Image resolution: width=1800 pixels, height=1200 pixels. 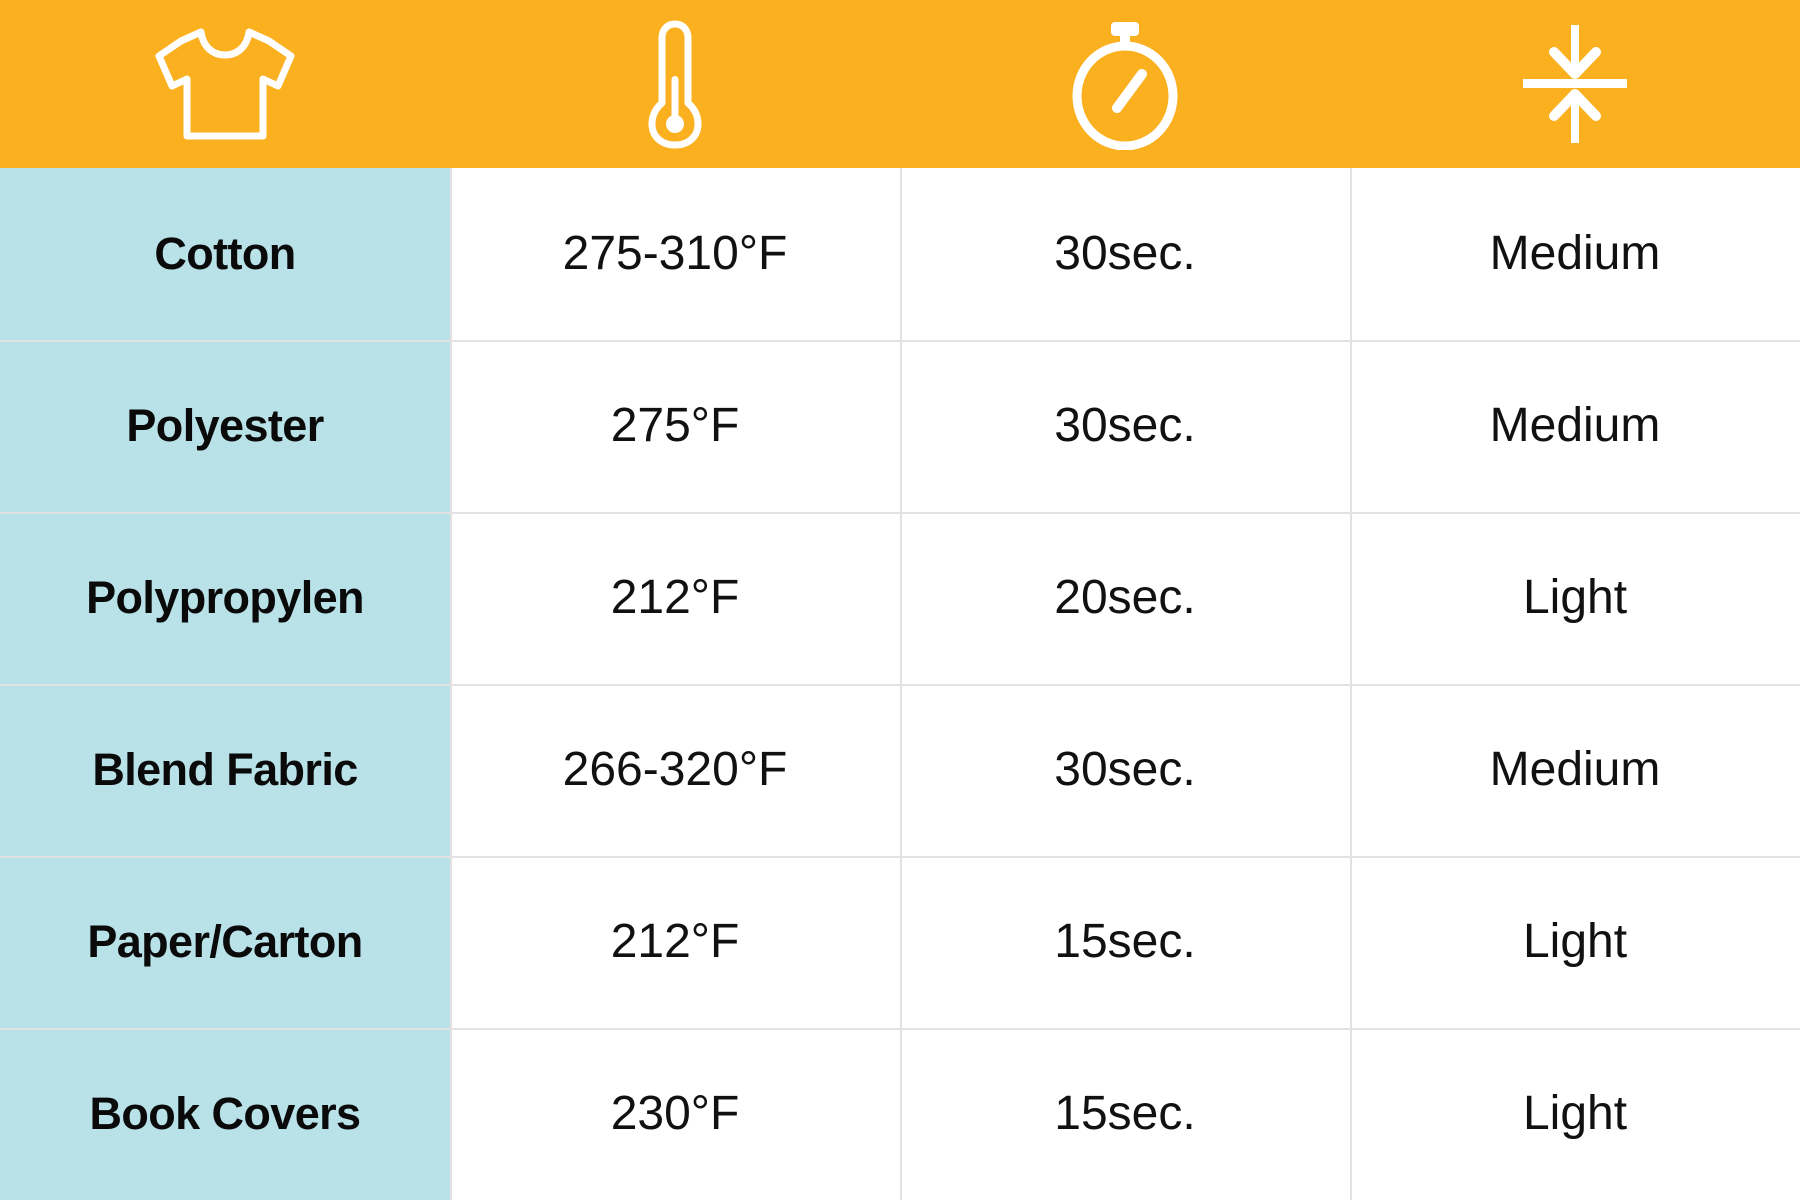 I want to click on material-label: Cotton, so click(x=225, y=254).